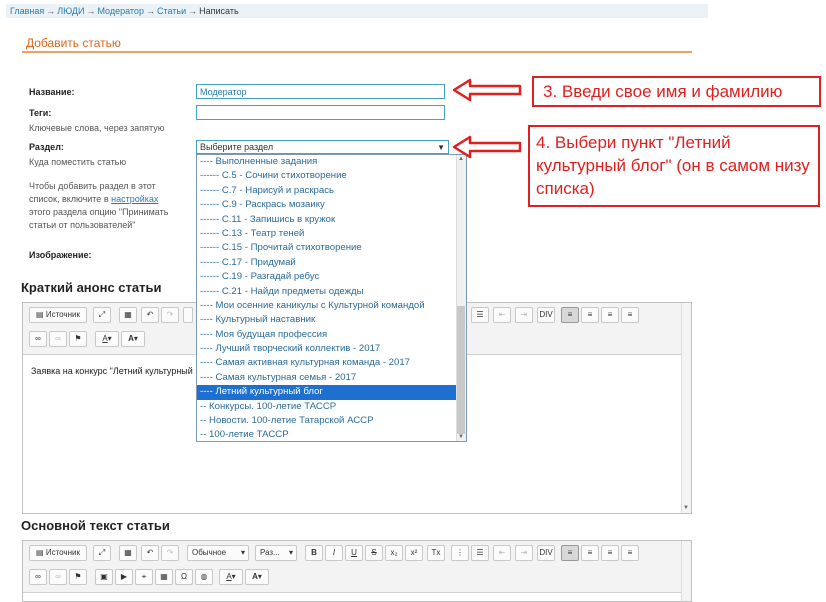  I want to click on format-select-stub, so click(188, 315).